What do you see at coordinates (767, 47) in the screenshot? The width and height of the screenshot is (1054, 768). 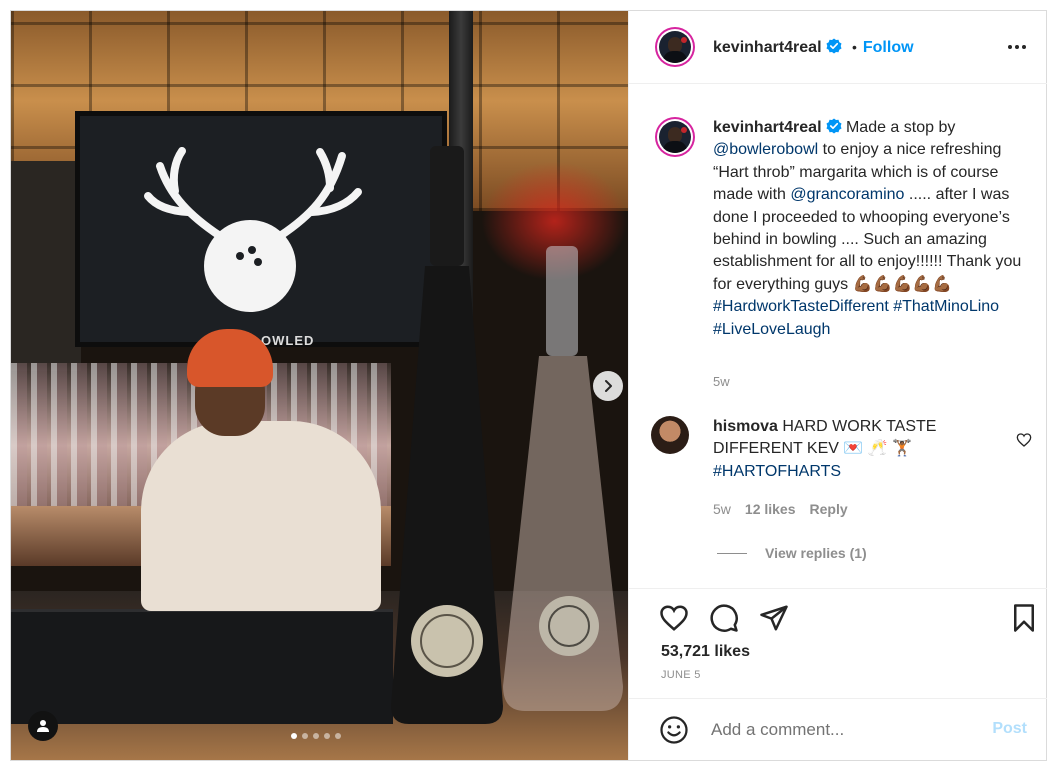 I see `author-username: kevinhart4real` at bounding box center [767, 47].